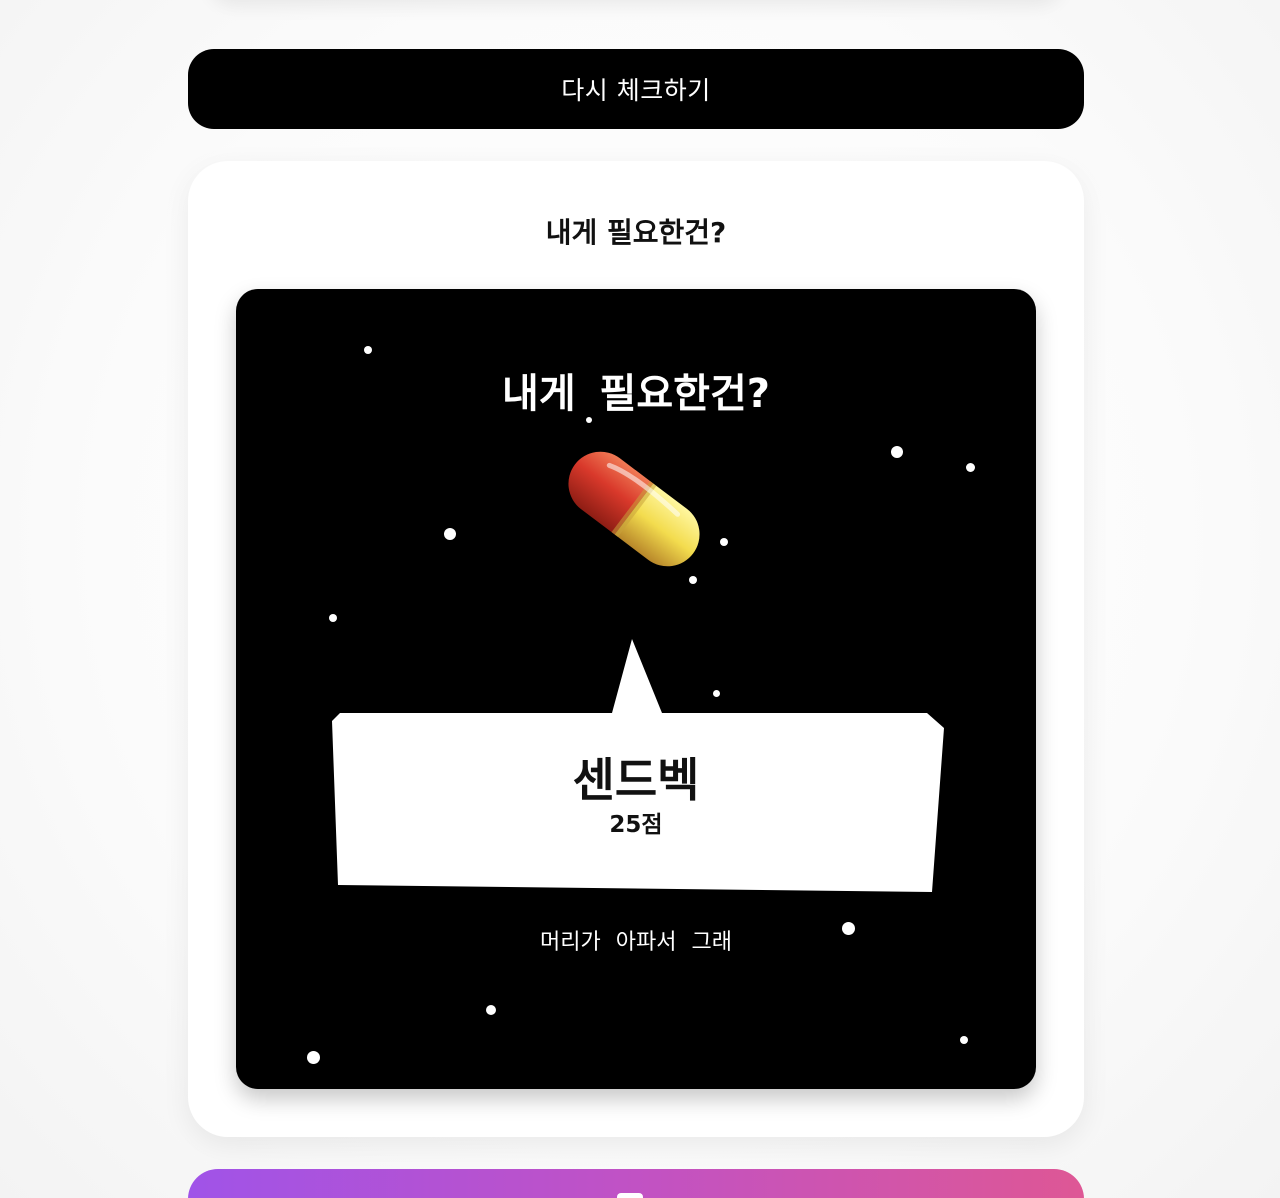 The image size is (1280, 1198). What do you see at coordinates (636, 1183) in the screenshot?
I see `share-button` at bounding box center [636, 1183].